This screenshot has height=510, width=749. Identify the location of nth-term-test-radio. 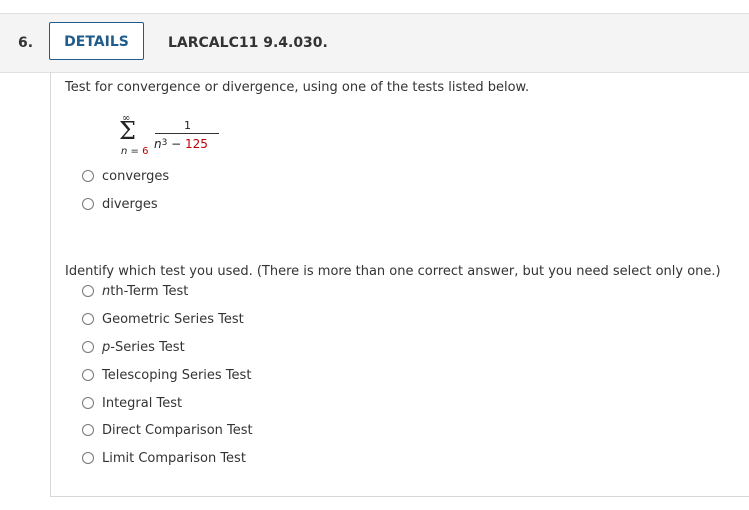
(88, 291).